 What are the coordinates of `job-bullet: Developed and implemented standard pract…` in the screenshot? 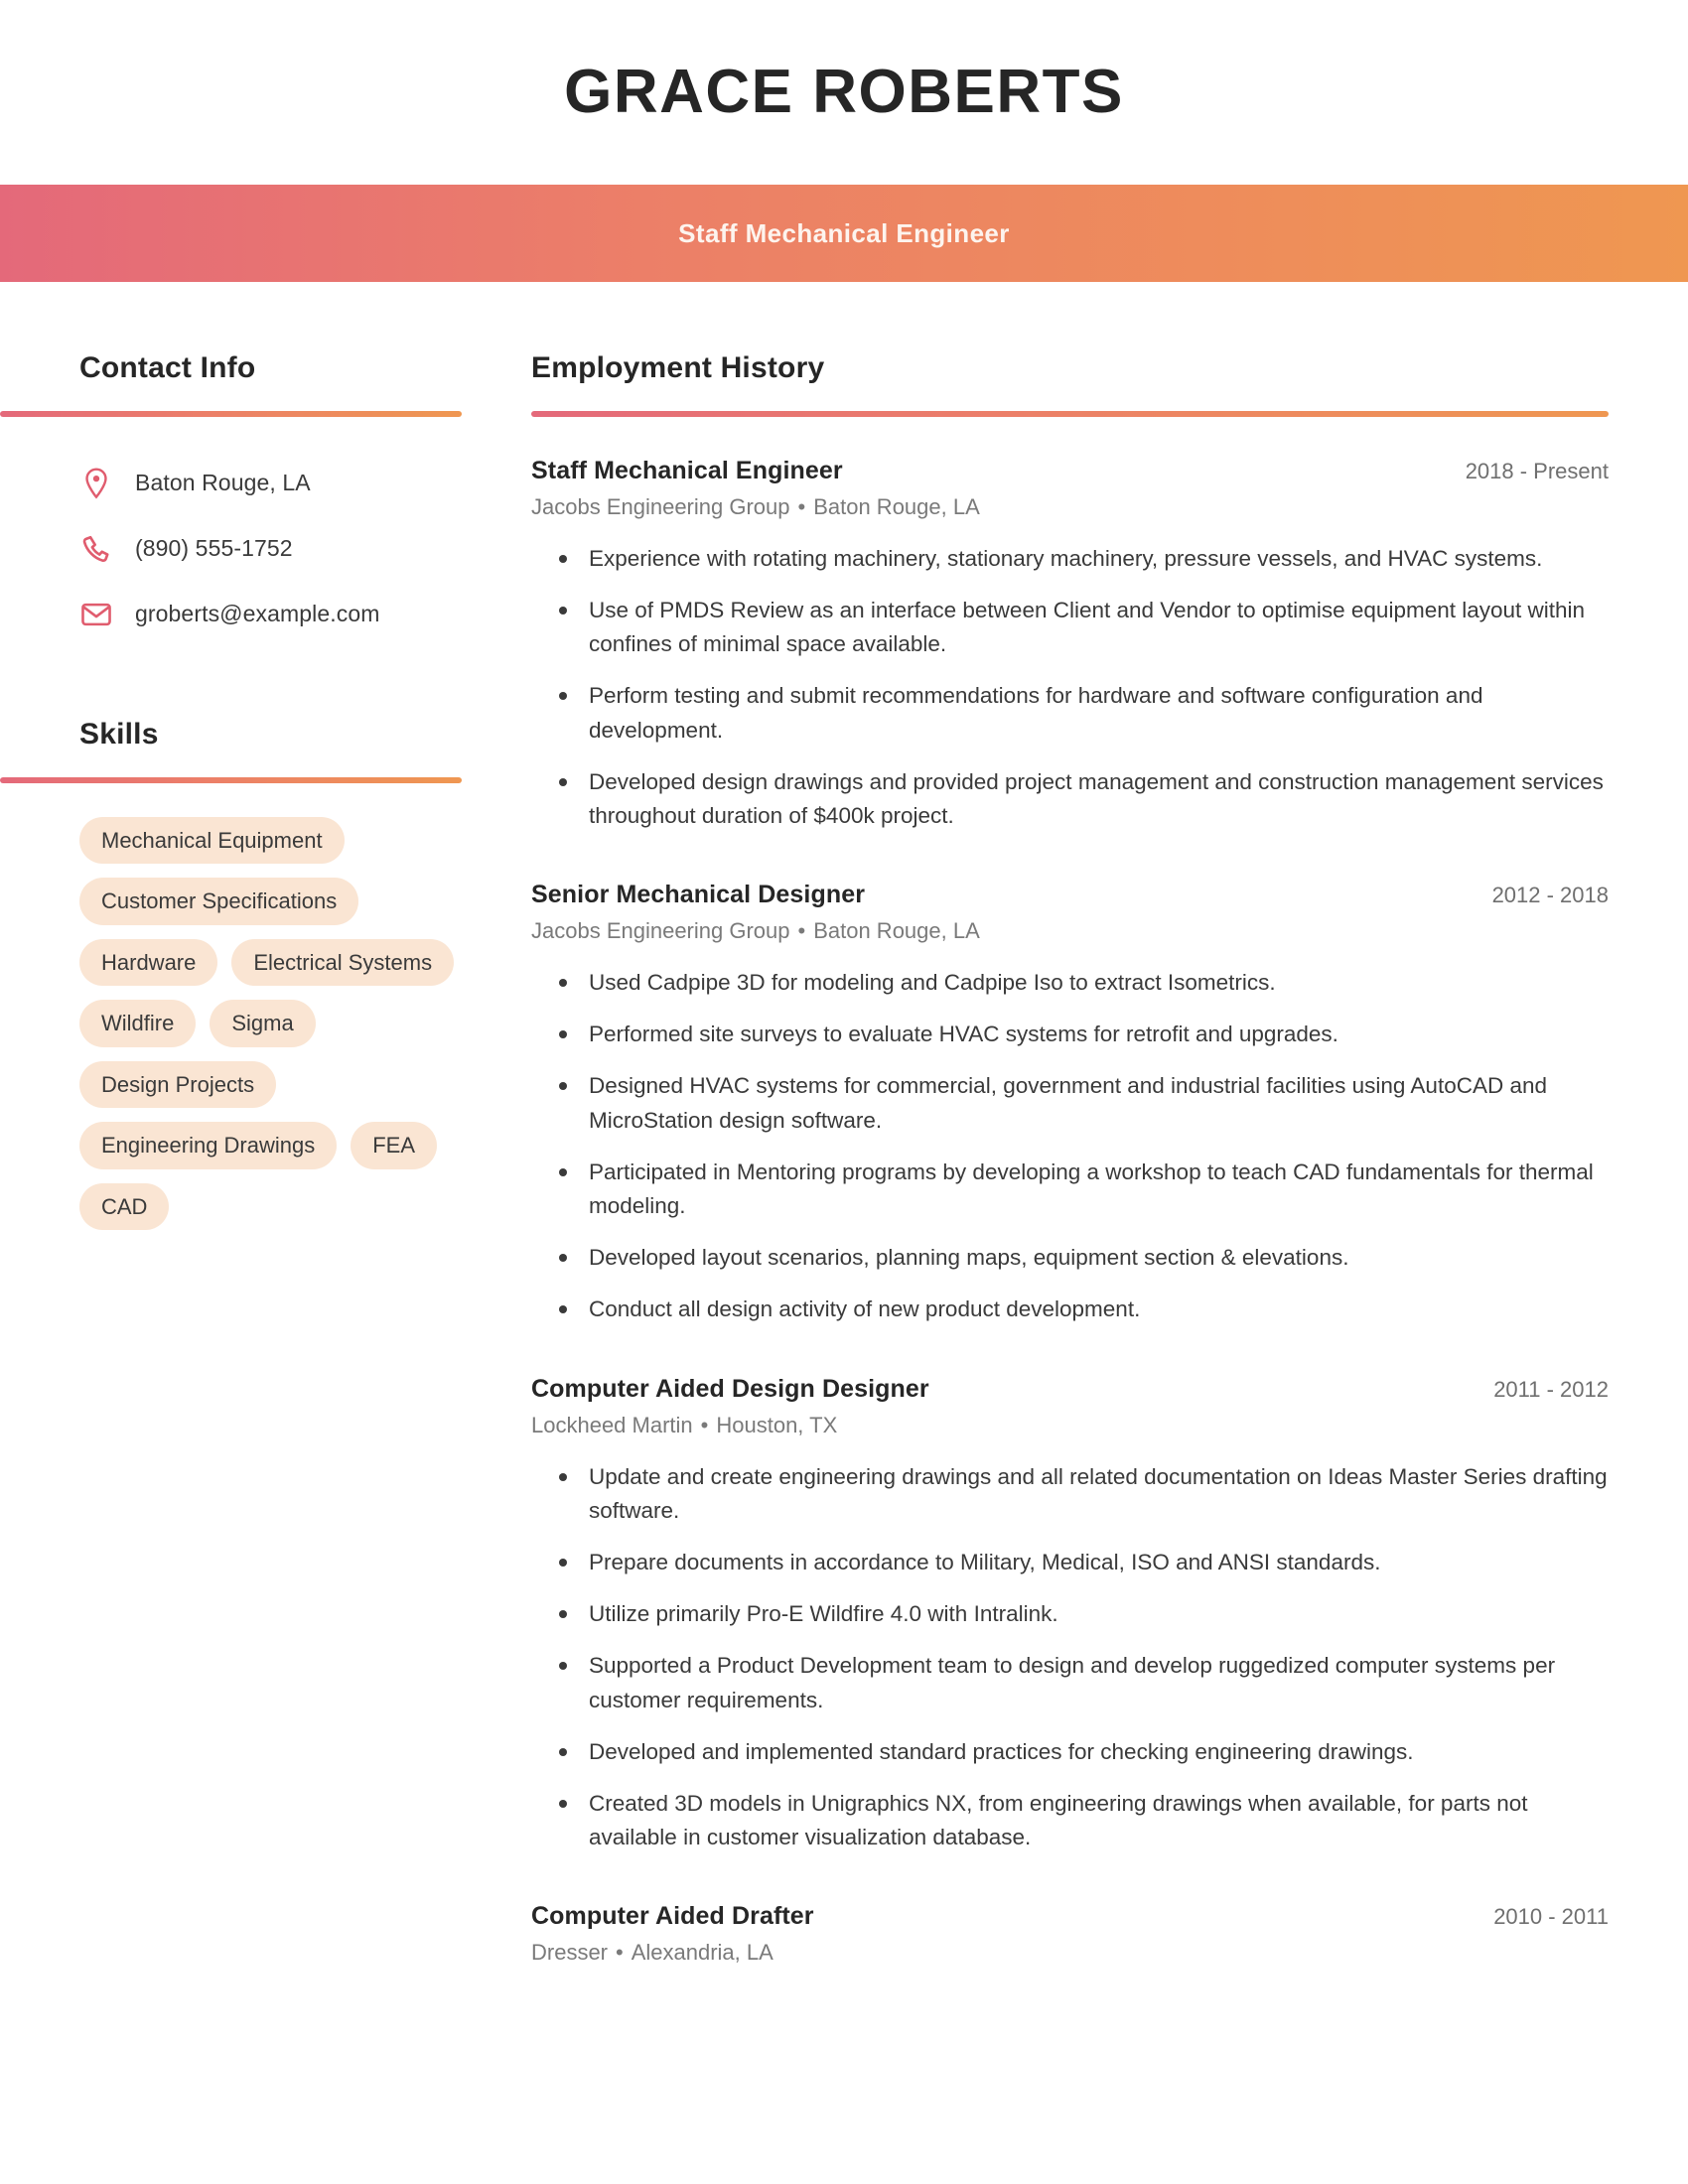 It's located at (1070, 1752).